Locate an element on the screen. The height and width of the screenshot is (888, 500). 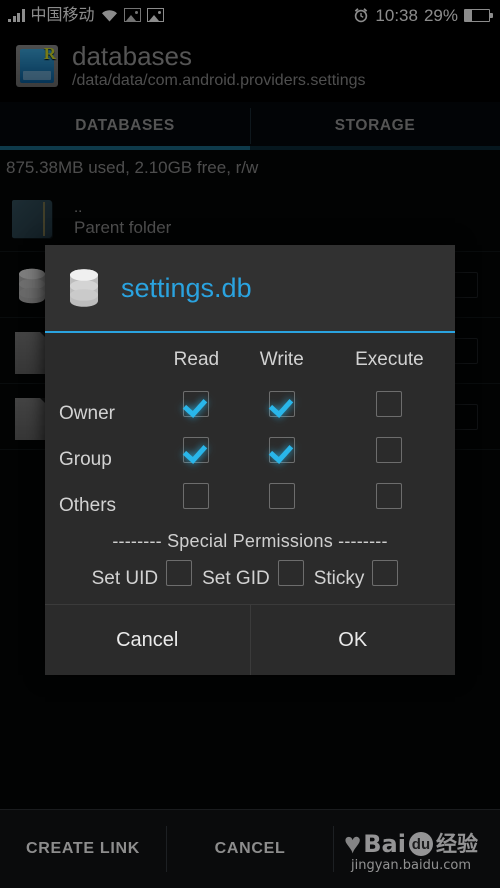
table-row: Others is located at coordinates (250, 496).